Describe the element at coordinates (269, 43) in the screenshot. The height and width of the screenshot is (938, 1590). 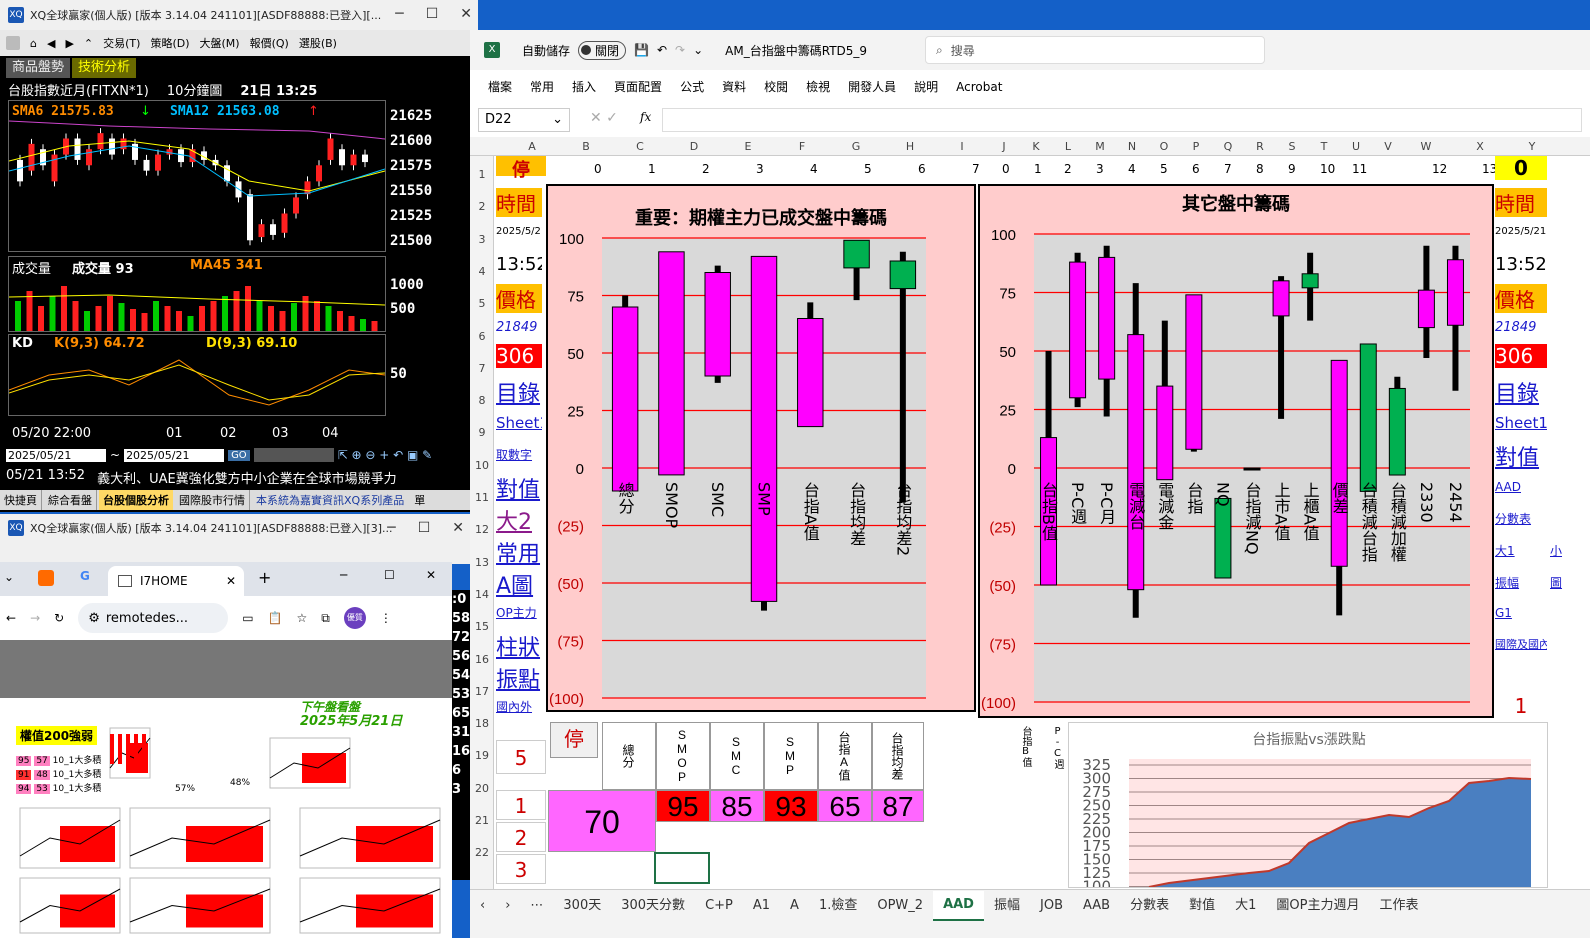
I see `menu-quote: 報價(Q)` at that location.